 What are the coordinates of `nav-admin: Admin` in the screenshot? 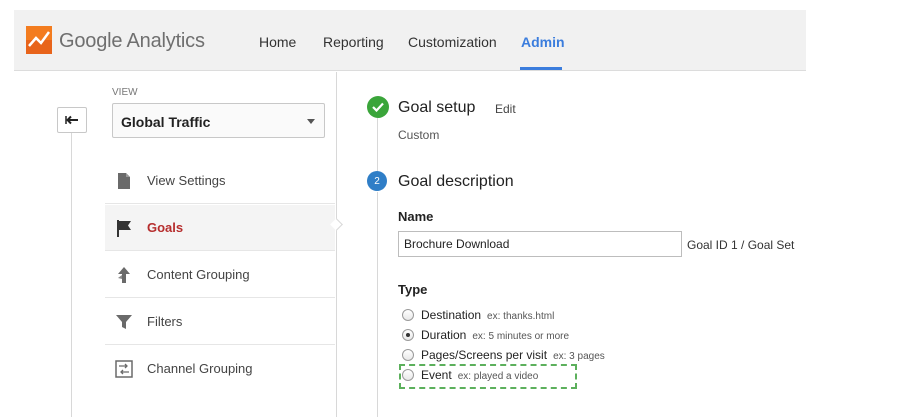 It's located at (543, 42).